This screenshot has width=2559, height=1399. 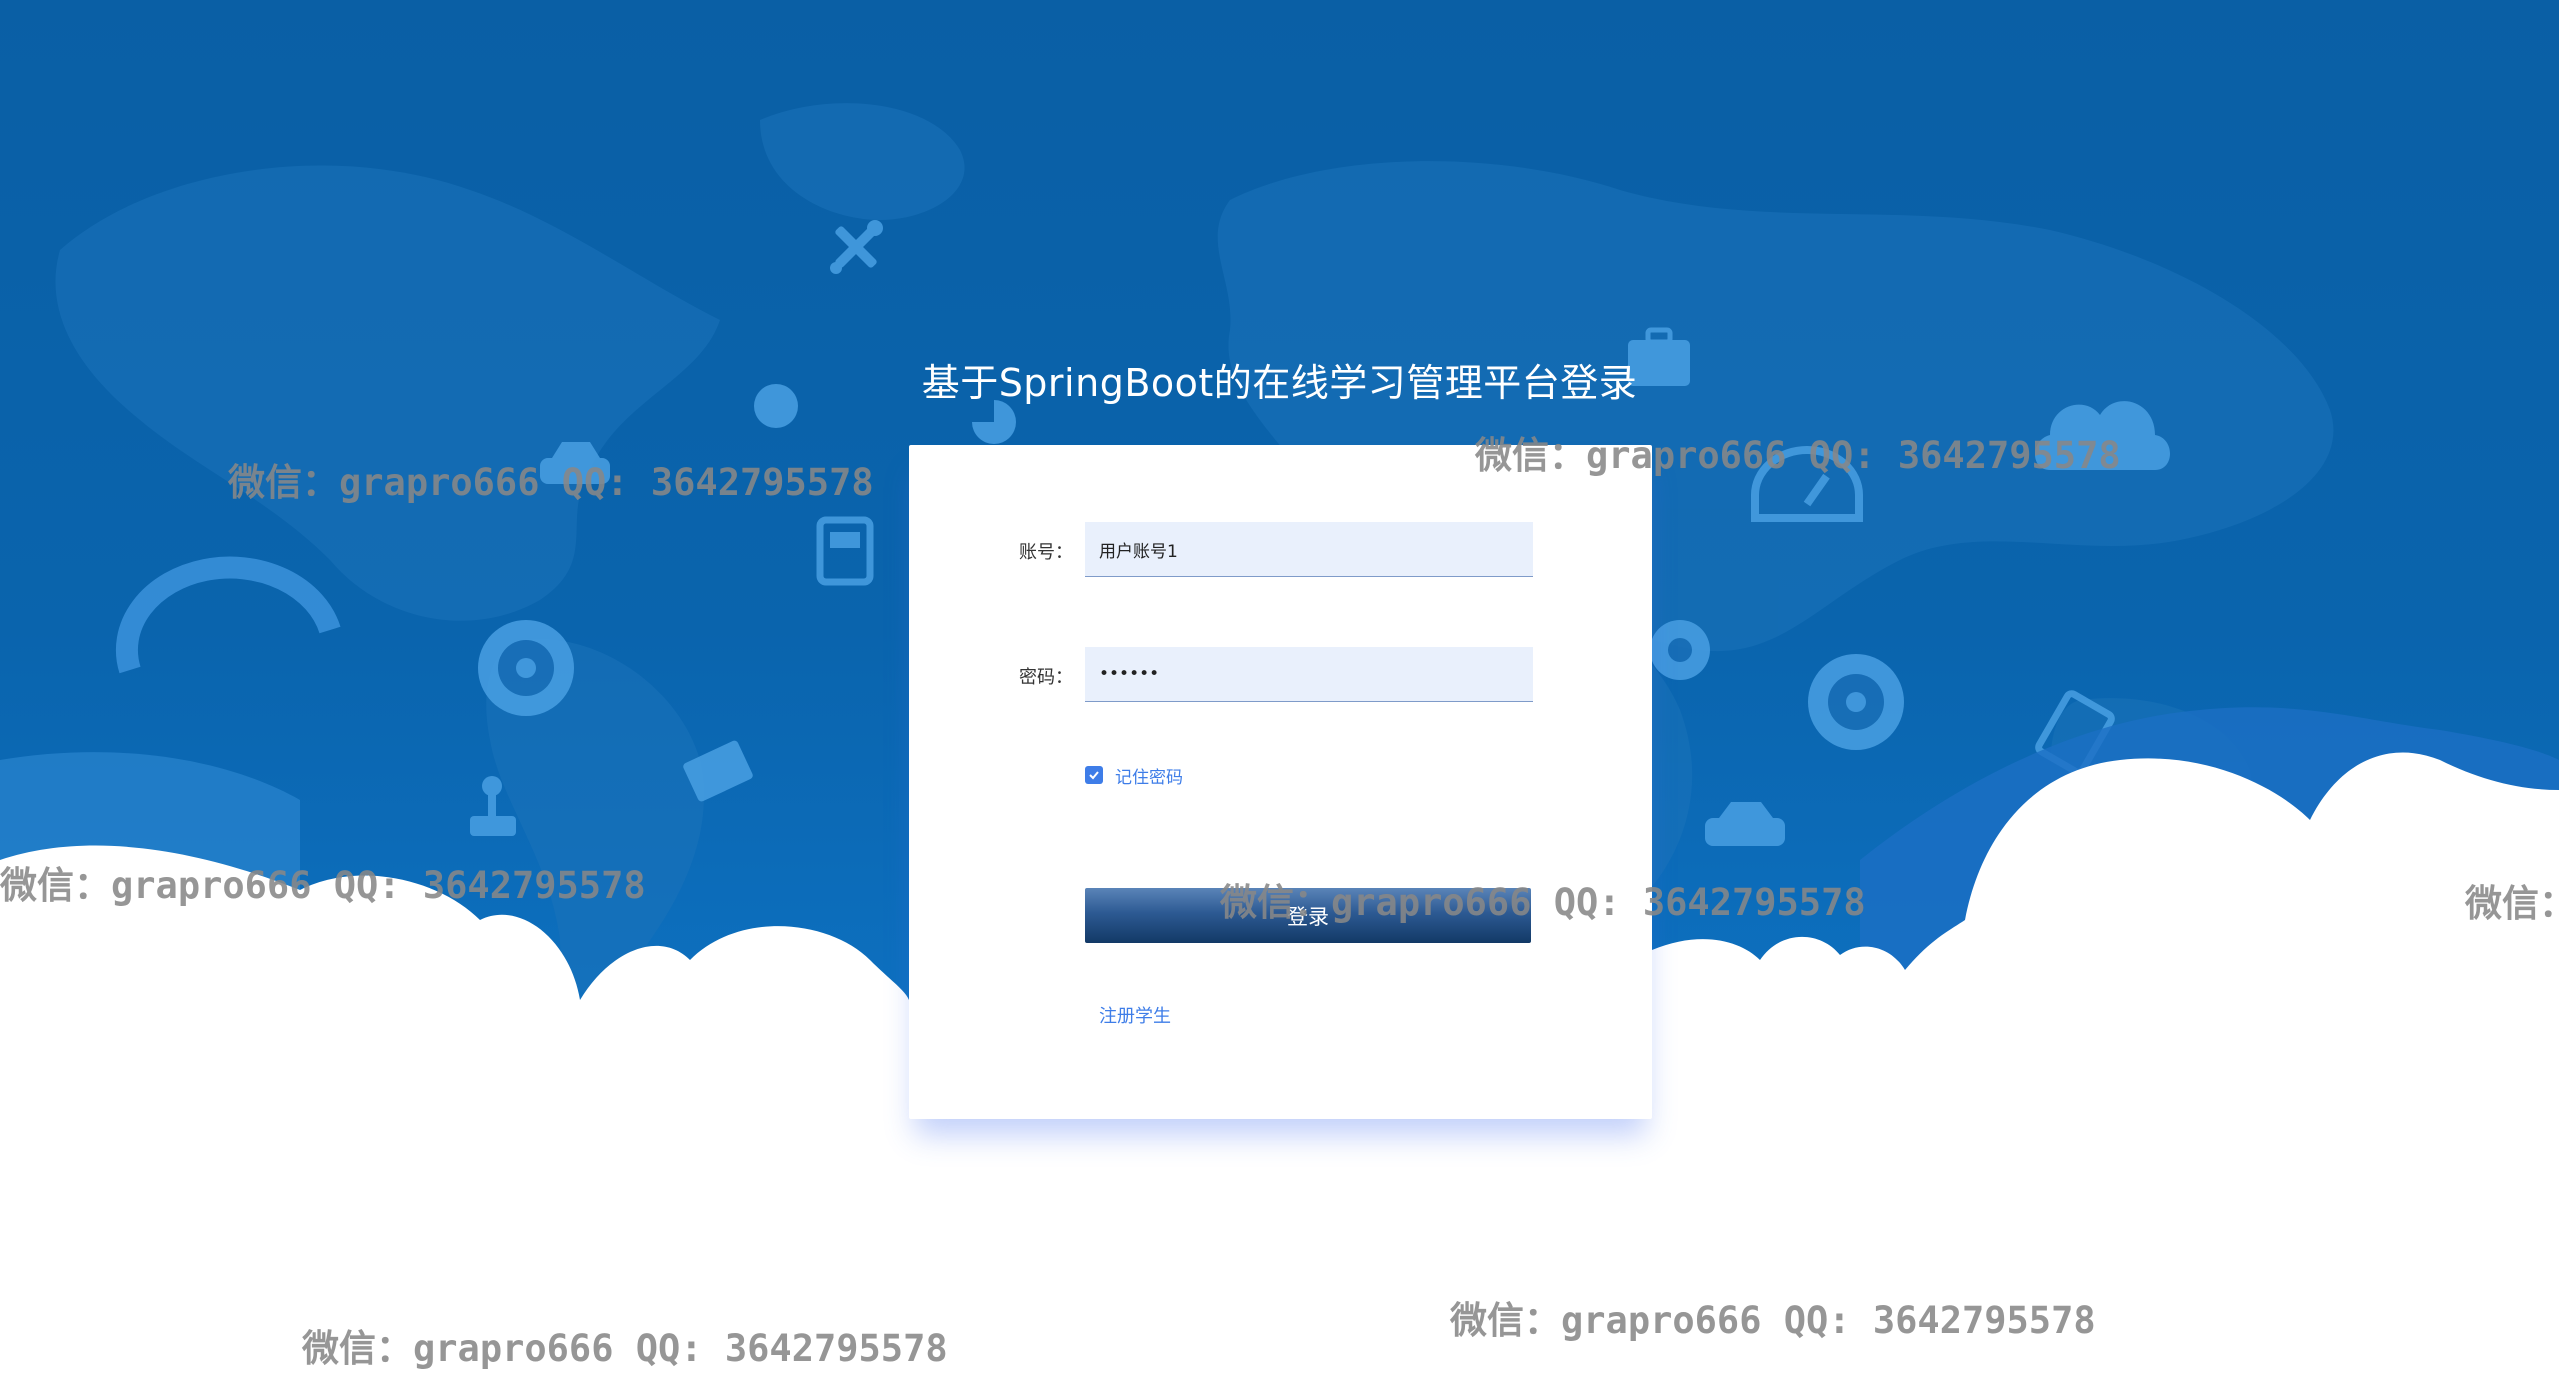 What do you see at coordinates (856, 247) in the screenshot?
I see `tools-icon` at bounding box center [856, 247].